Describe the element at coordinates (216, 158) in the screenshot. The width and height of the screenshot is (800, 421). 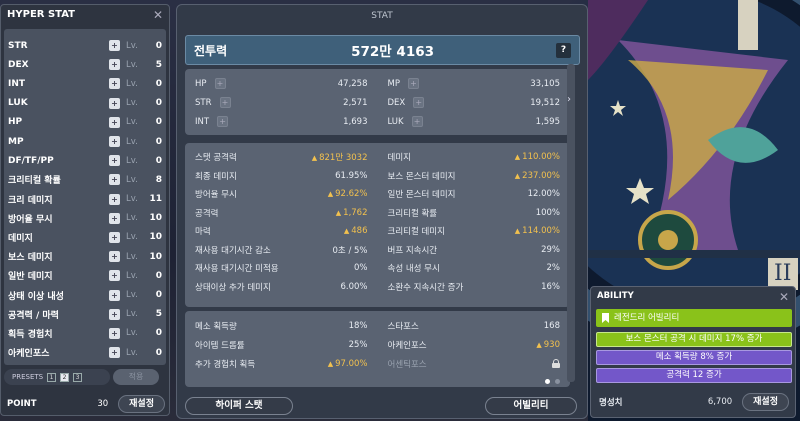
I see `stat-name: 스탯 공격력` at that location.